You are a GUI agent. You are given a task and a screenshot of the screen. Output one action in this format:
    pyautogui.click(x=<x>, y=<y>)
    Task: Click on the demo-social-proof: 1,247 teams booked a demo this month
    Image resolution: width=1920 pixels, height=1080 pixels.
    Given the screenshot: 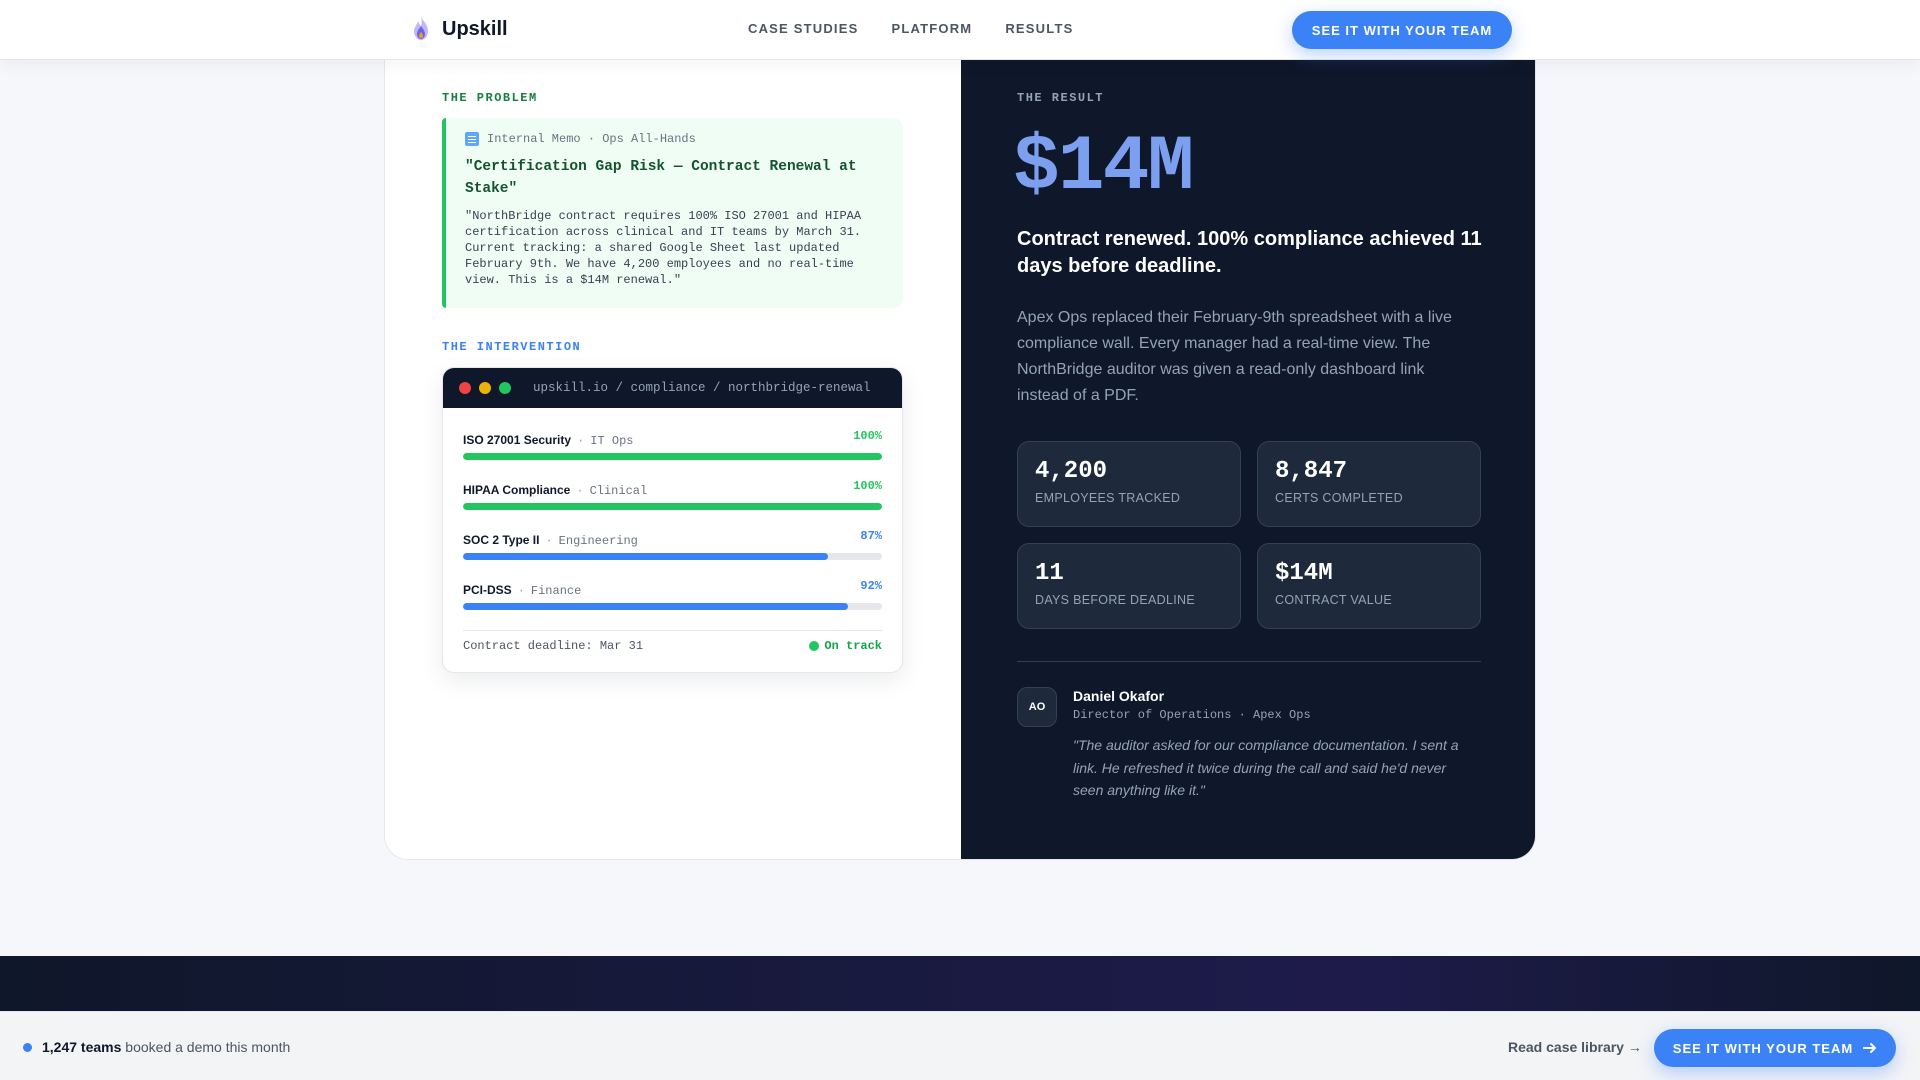 What is the action you would take?
    pyautogui.click(x=156, y=1047)
    